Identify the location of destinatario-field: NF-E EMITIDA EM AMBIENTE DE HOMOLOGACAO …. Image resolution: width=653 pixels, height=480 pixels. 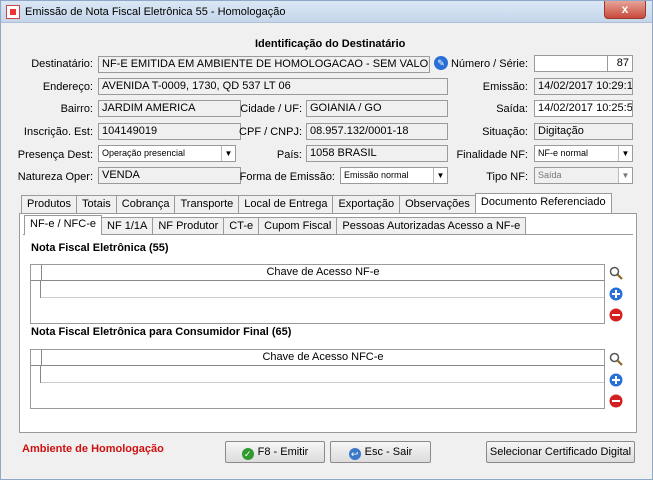
(264, 64).